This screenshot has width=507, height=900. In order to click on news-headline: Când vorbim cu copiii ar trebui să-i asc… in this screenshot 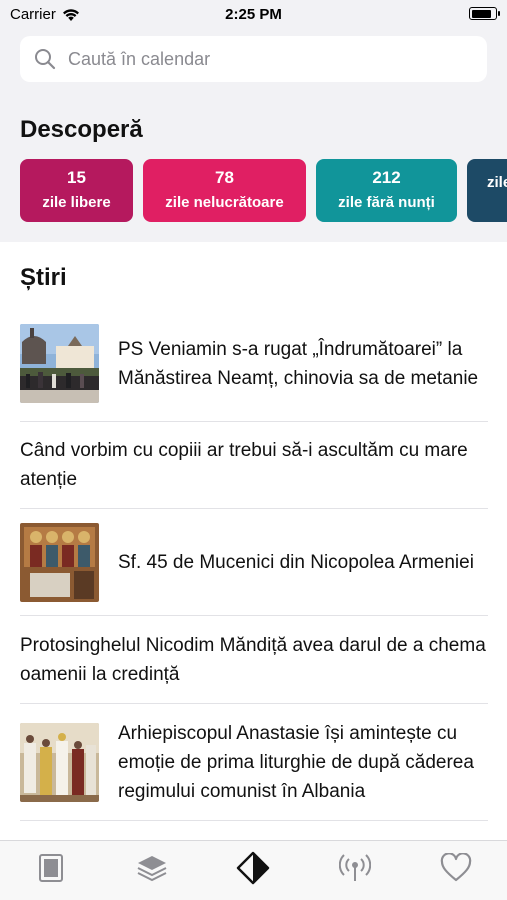, I will do `click(244, 465)`.